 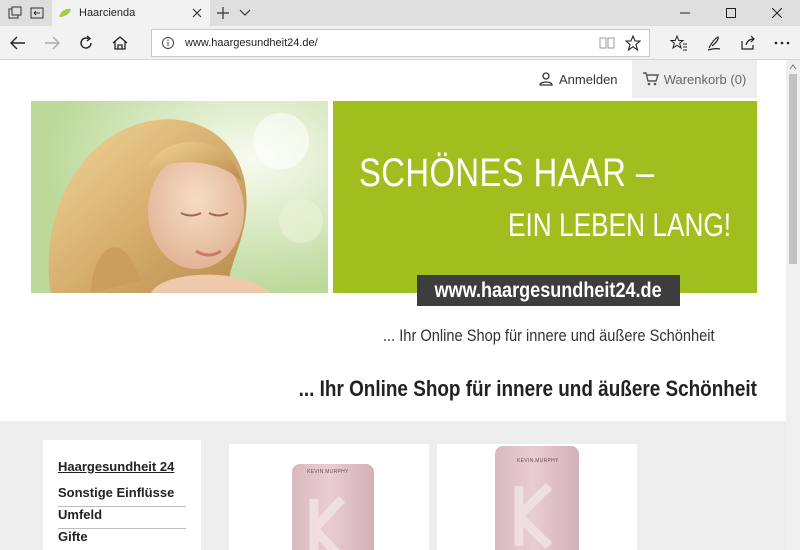 What do you see at coordinates (685, 13) in the screenshot?
I see `minimize-icon` at bounding box center [685, 13].